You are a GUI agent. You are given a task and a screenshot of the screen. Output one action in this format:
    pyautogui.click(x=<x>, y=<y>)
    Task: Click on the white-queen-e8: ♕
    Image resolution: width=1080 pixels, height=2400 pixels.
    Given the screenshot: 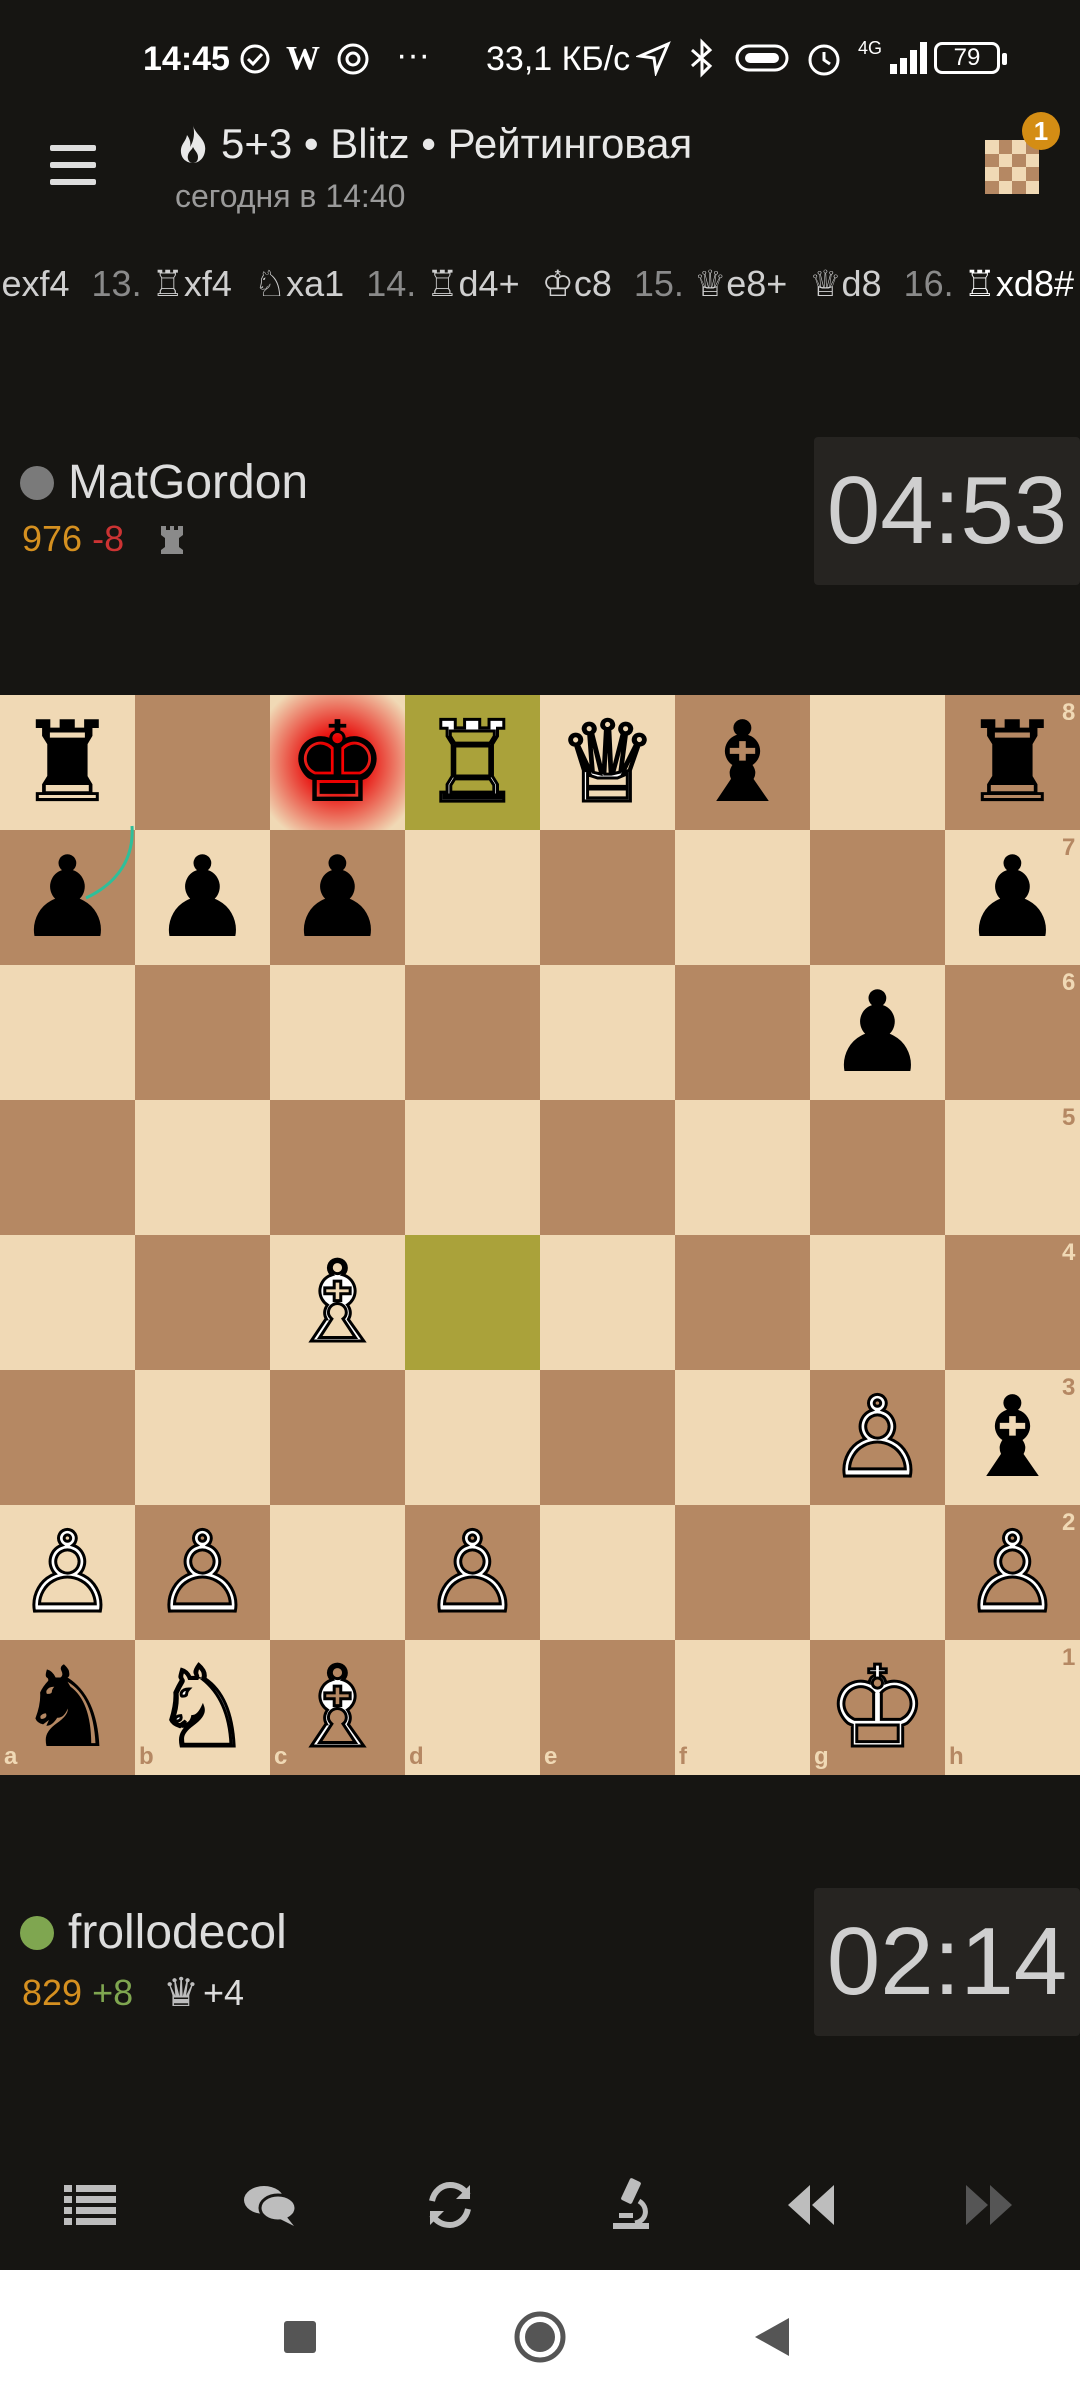 What is the action you would take?
    pyautogui.click(x=607, y=762)
    